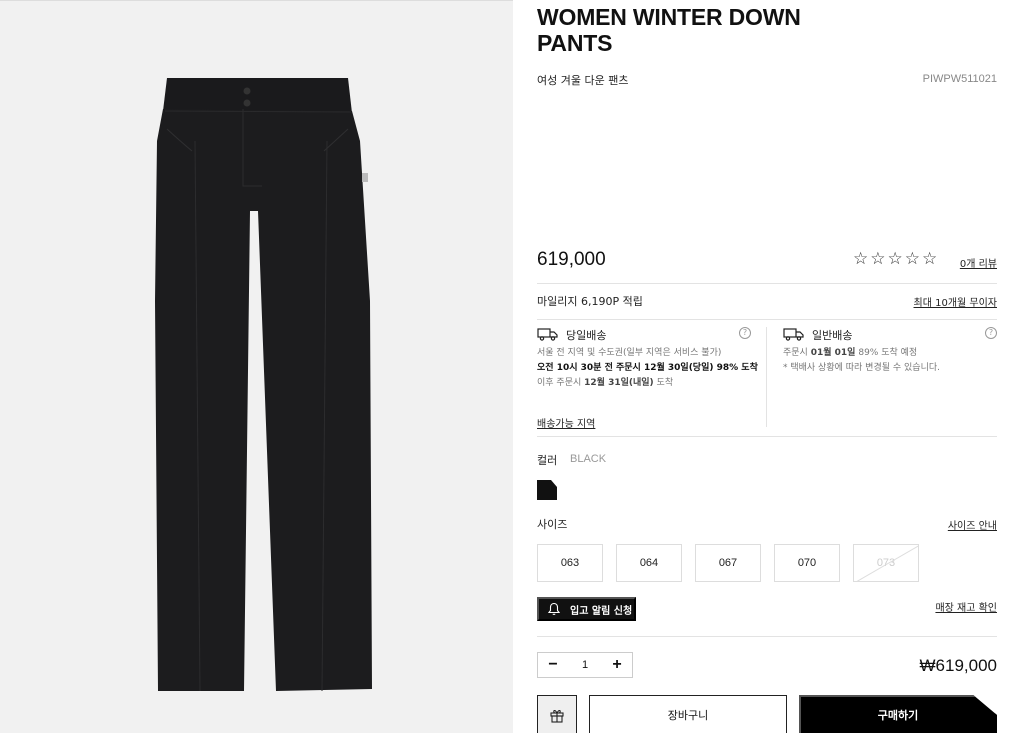 The width and height of the screenshot is (1027, 733). What do you see at coordinates (566, 422) in the screenshot?
I see `delivery-area-link: 배송가능 지역` at bounding box center [566, 422].